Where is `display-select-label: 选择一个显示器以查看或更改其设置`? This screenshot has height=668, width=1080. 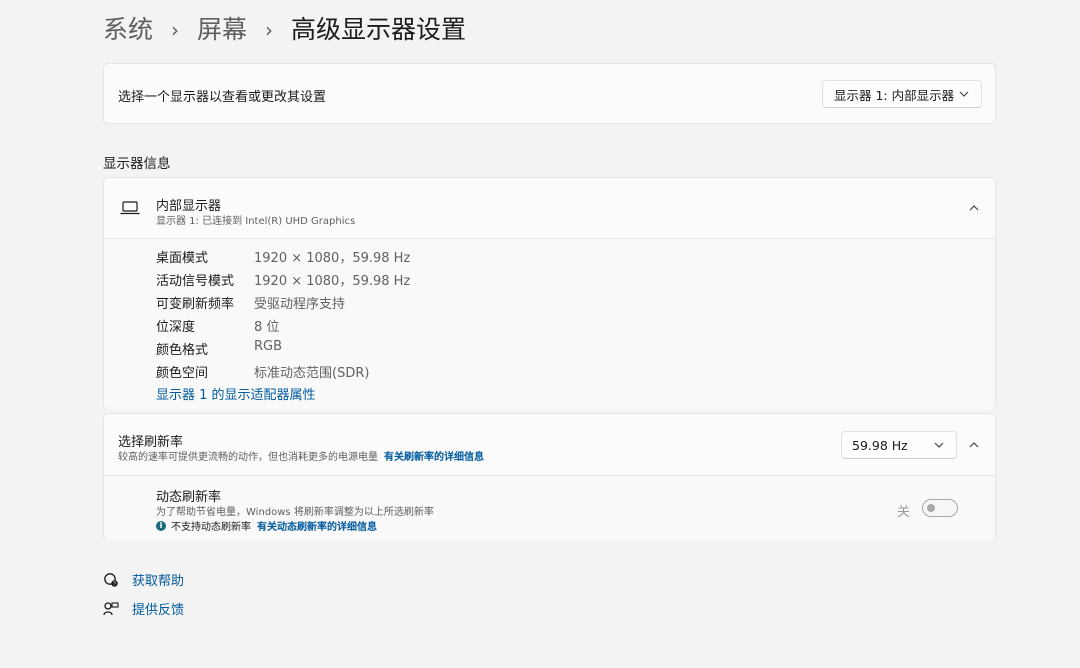 display-select-label: 选择一个显示器以查看或更改其设置 is located at coordinates (222, 97).